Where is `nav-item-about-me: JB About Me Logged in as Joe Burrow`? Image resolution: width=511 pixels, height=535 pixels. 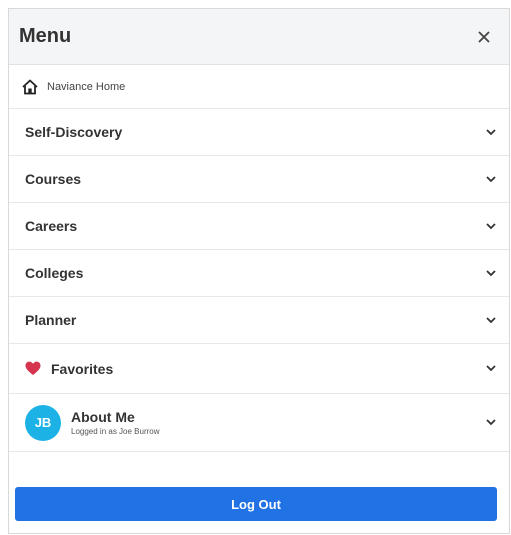 nav-item-about-me: JB About Me Logged in as Joe Burrow is located at coordinates (259, 423).